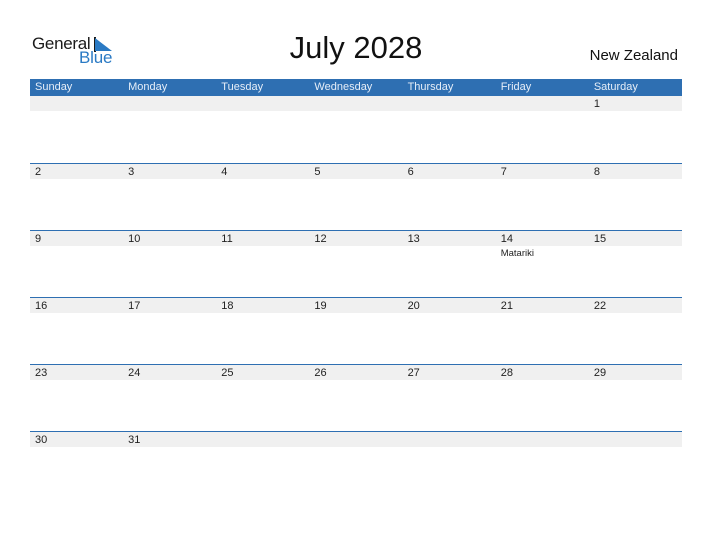  I want to click on day-cell: 20, so click(449, 331).